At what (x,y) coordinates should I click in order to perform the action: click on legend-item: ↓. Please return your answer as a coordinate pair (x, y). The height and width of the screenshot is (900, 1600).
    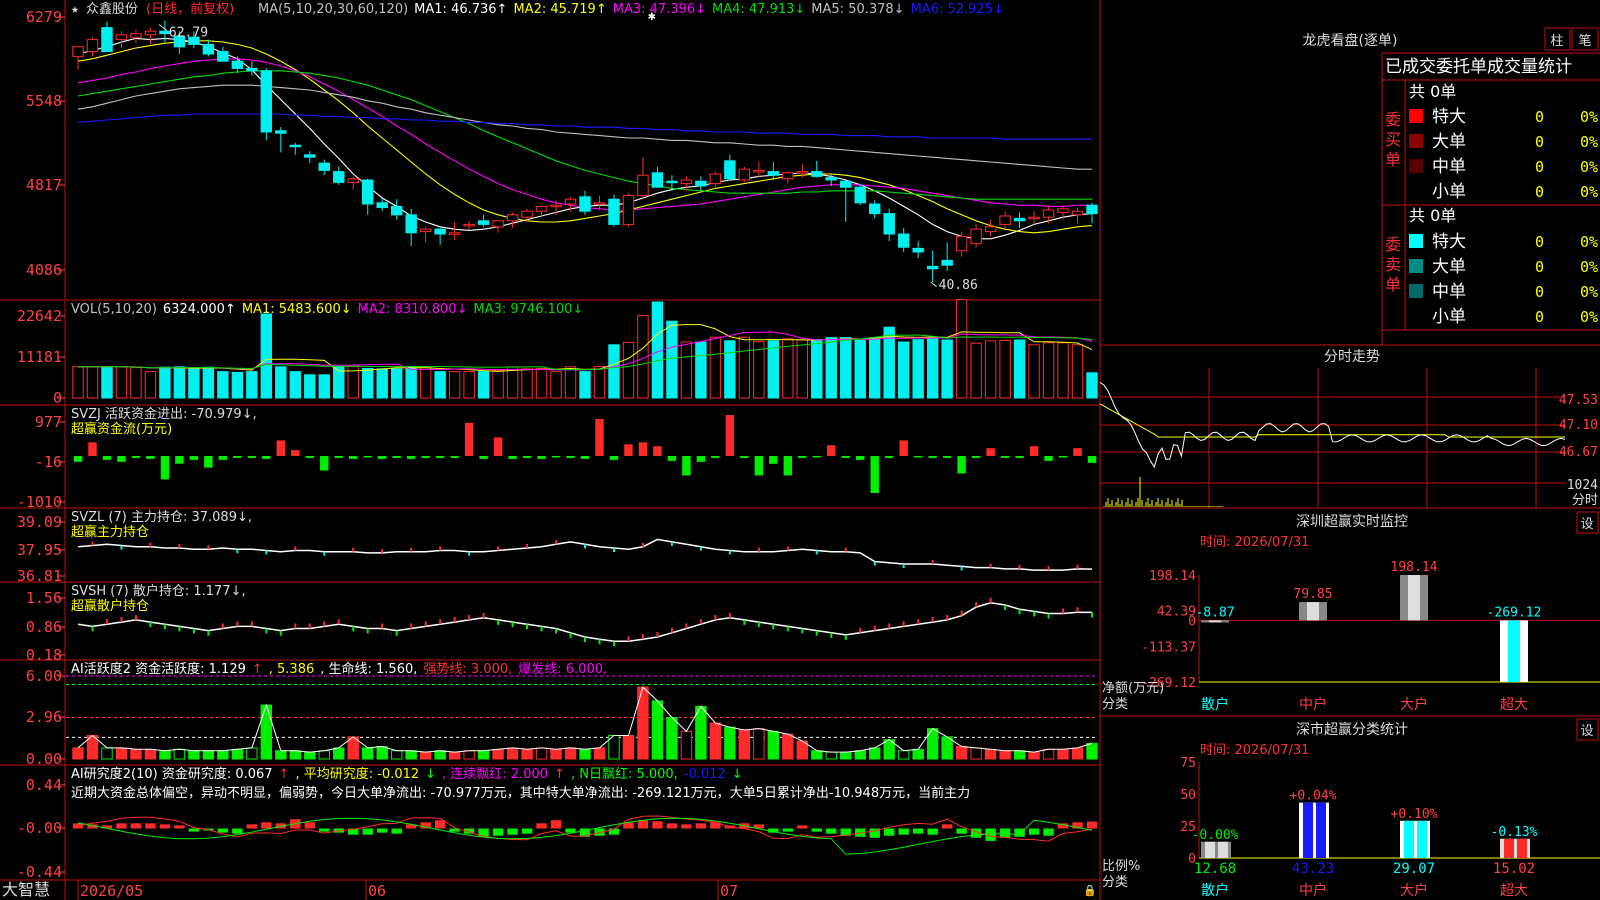
    Looking at the image, I should click on (430, 774).